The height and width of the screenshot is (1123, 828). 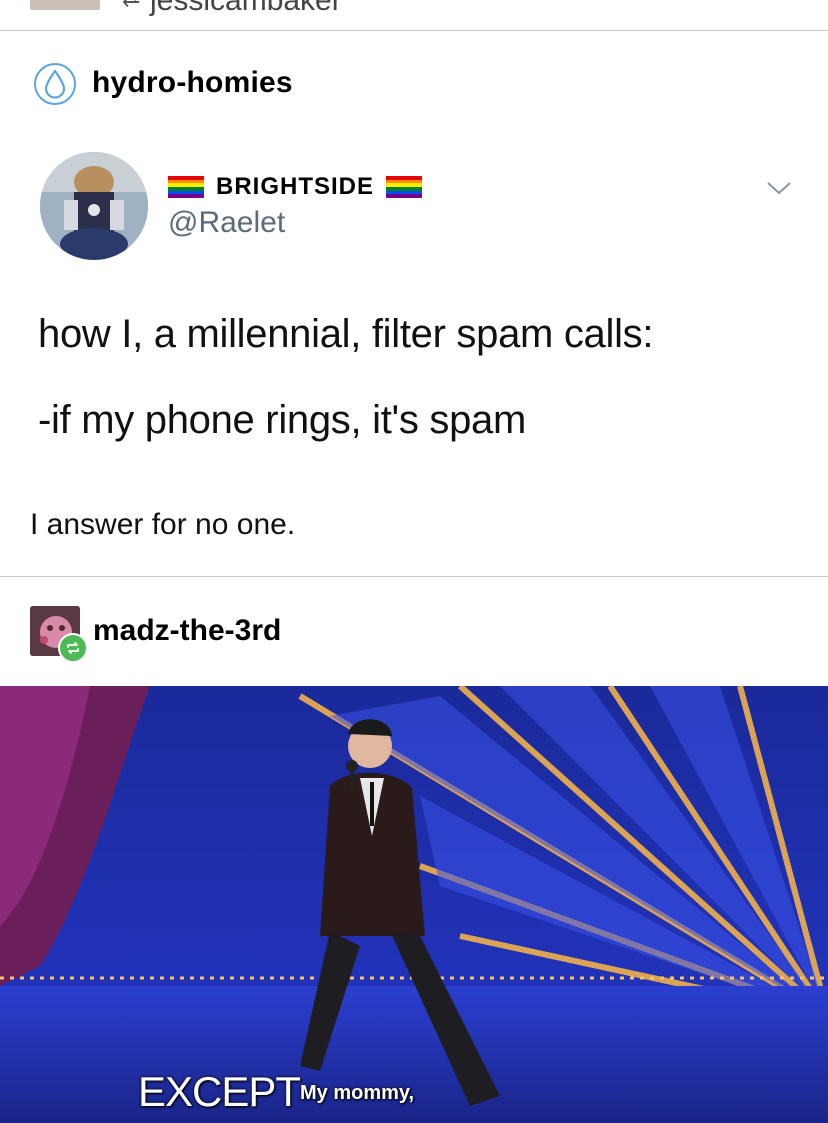 What do you see at coordinates (357, 1093) in the screenshot?
I see `subtitle-small: My mommy,` at bounding box center [357, 1093].